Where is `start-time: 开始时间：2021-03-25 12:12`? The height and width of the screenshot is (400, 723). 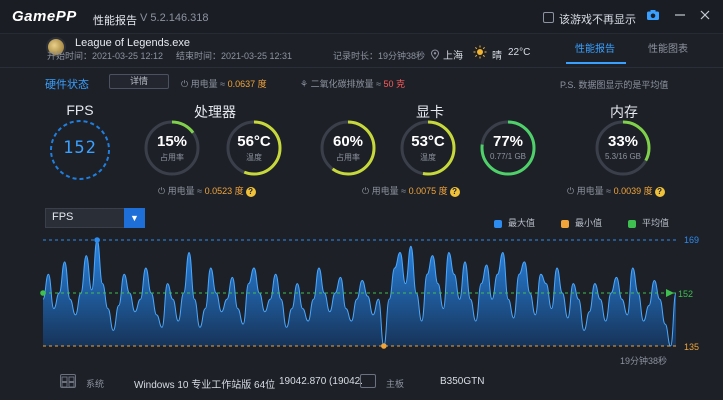 start-time: 开始时间：2021-03-25 12:12 is located at coordinates (105, 56).